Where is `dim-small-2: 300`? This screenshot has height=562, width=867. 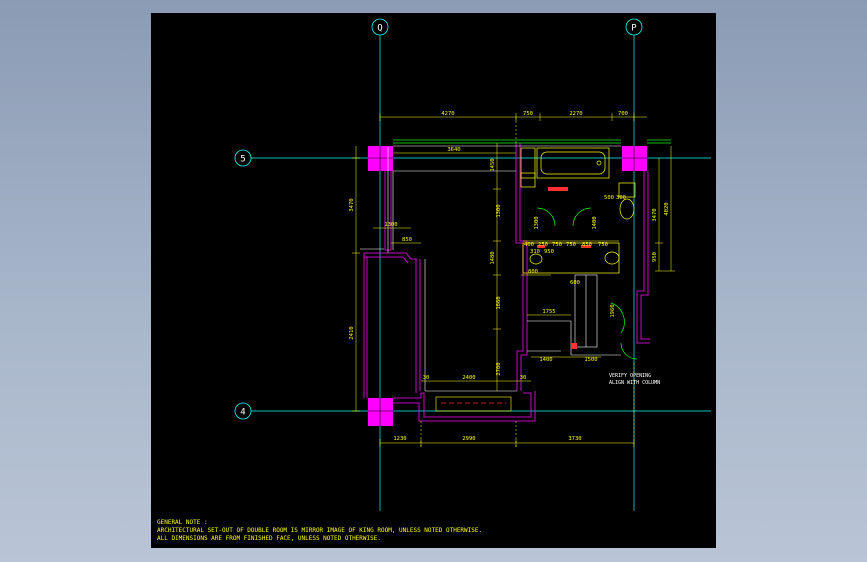 dim-small-2: 300 is located at coordinates (621, 198).